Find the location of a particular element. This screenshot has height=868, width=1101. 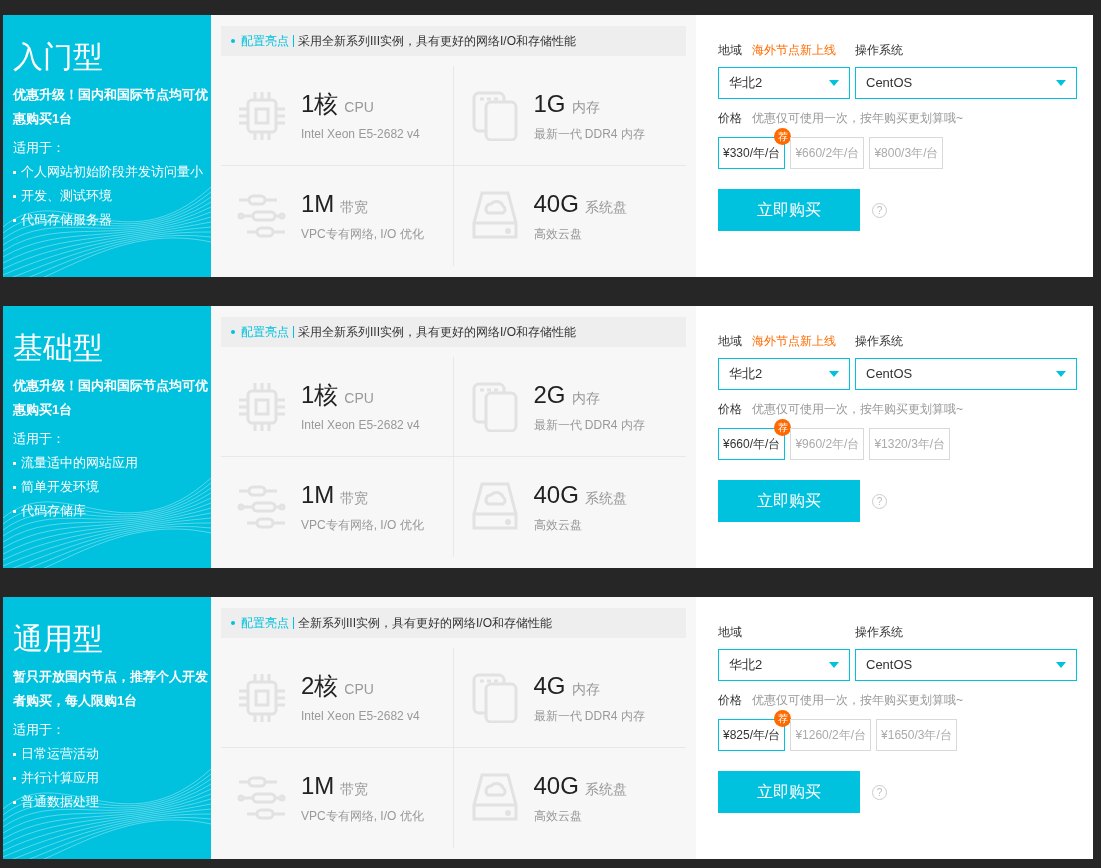

price-option: ¥1320/3年/台 is located at coordinates (910, 444).